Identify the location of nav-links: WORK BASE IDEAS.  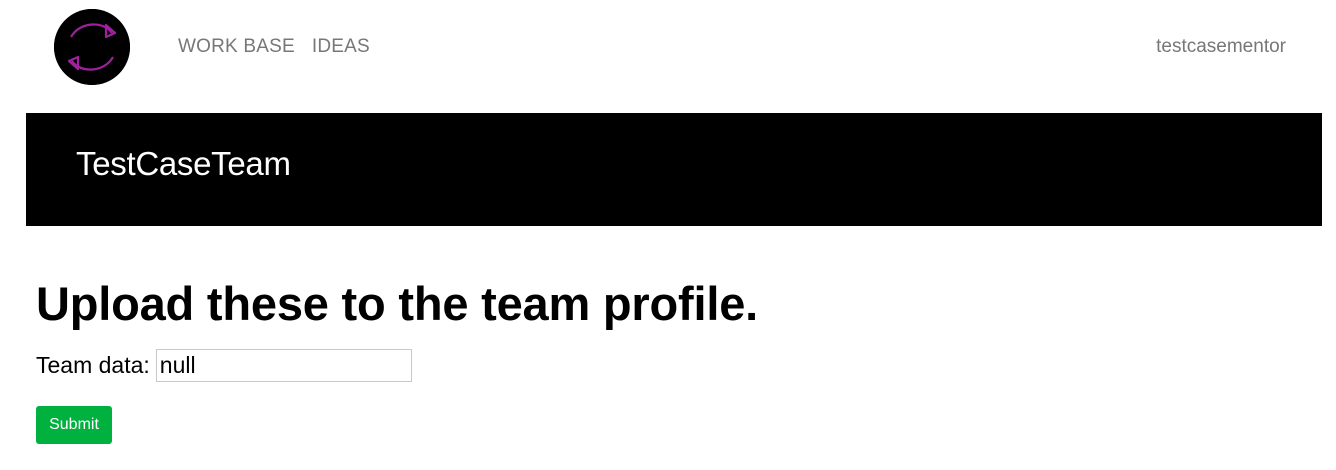
(274, 47).